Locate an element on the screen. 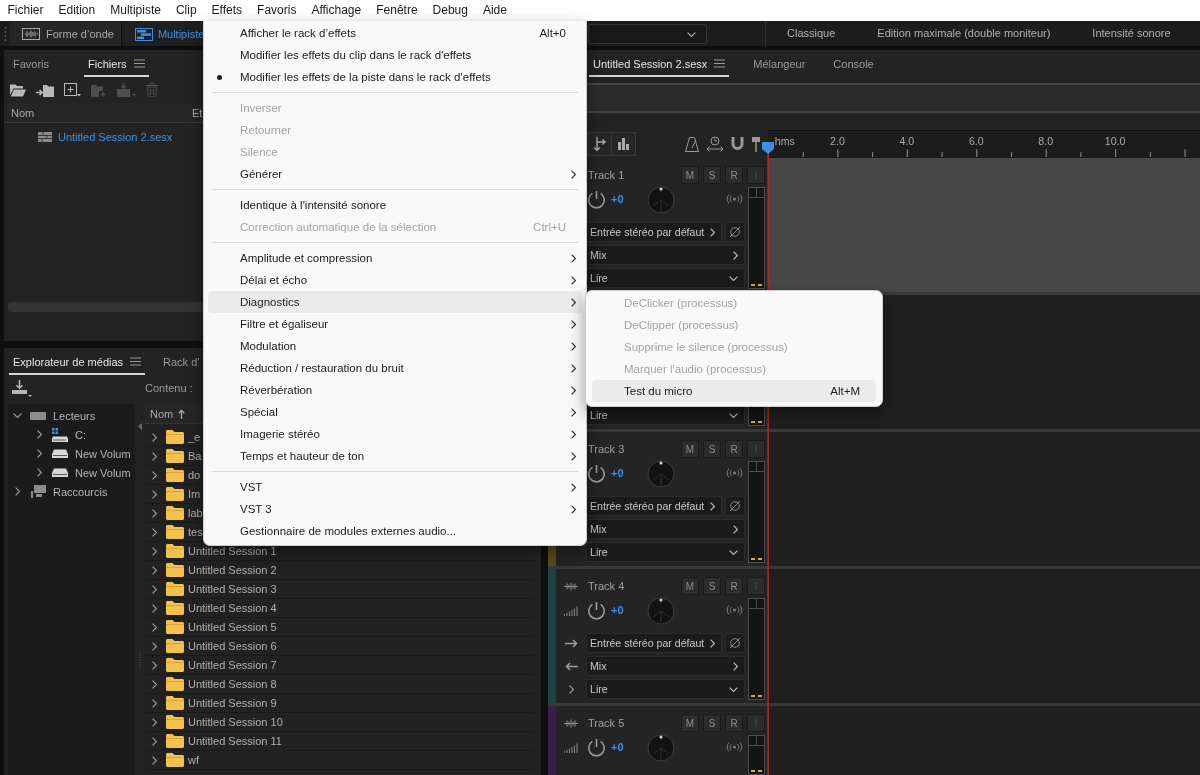 The height and width of the screenshot is (775, 1200). editor-tab: Mélangeur is located at coordinates (779, 63).